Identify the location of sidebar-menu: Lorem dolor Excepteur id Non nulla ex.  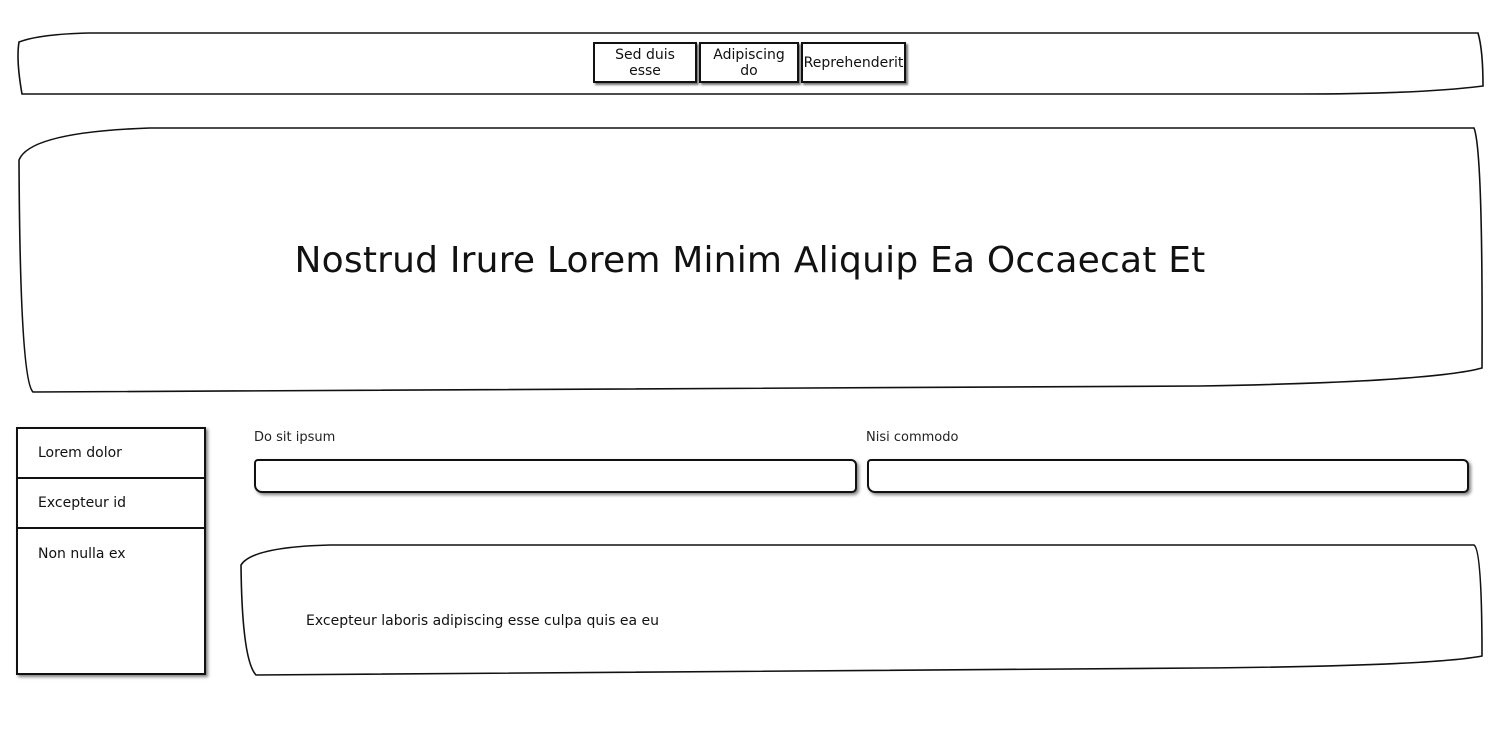
(111, 551).